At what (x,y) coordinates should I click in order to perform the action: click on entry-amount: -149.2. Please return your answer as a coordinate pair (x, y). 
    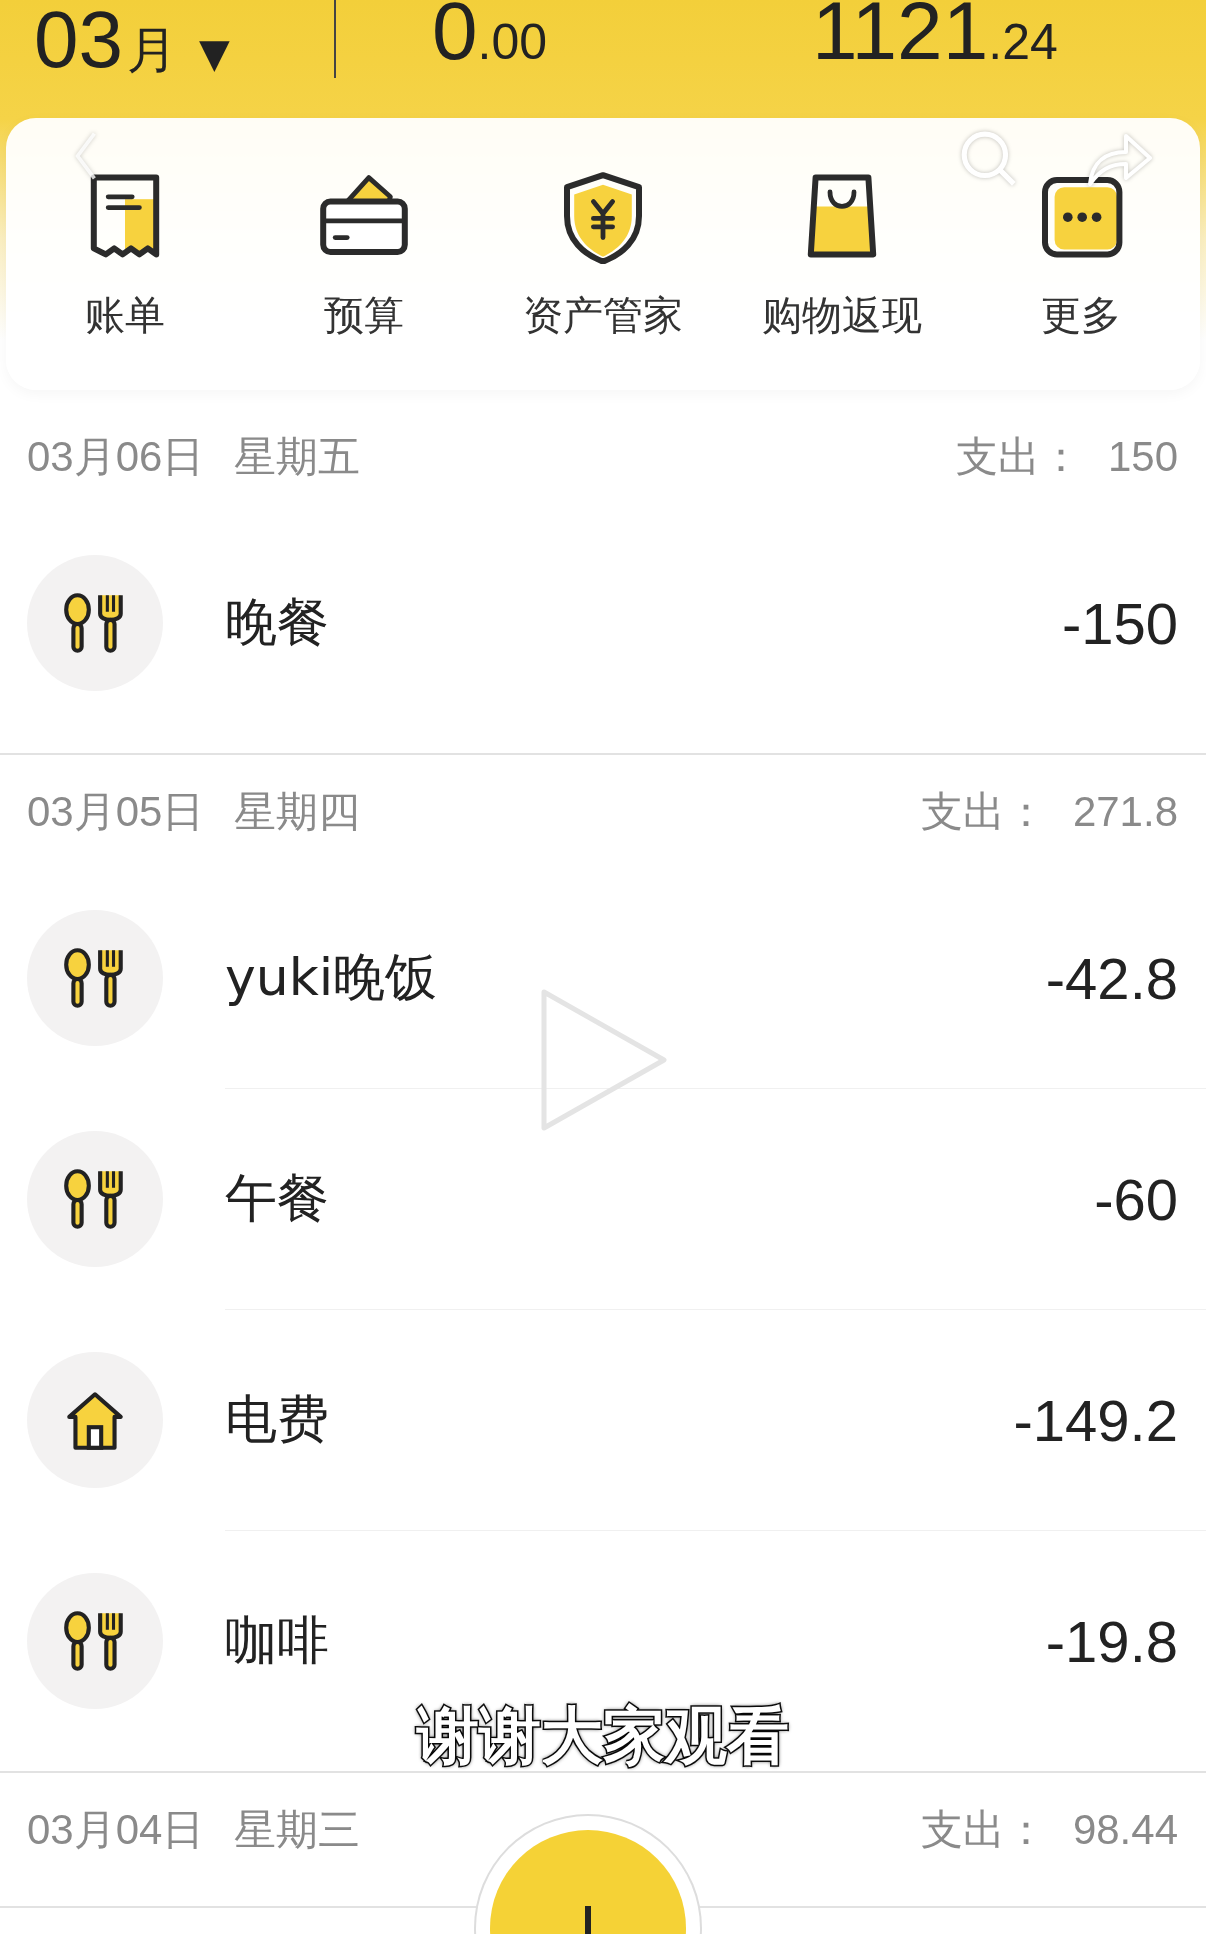
    Looking at the image, I should click on (1095, 1420).